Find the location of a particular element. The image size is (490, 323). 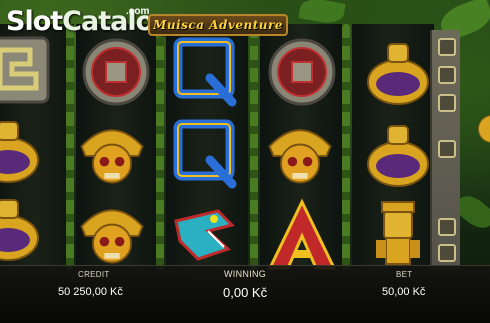

golden-idol-symbol is located at coordinates (398, 234).